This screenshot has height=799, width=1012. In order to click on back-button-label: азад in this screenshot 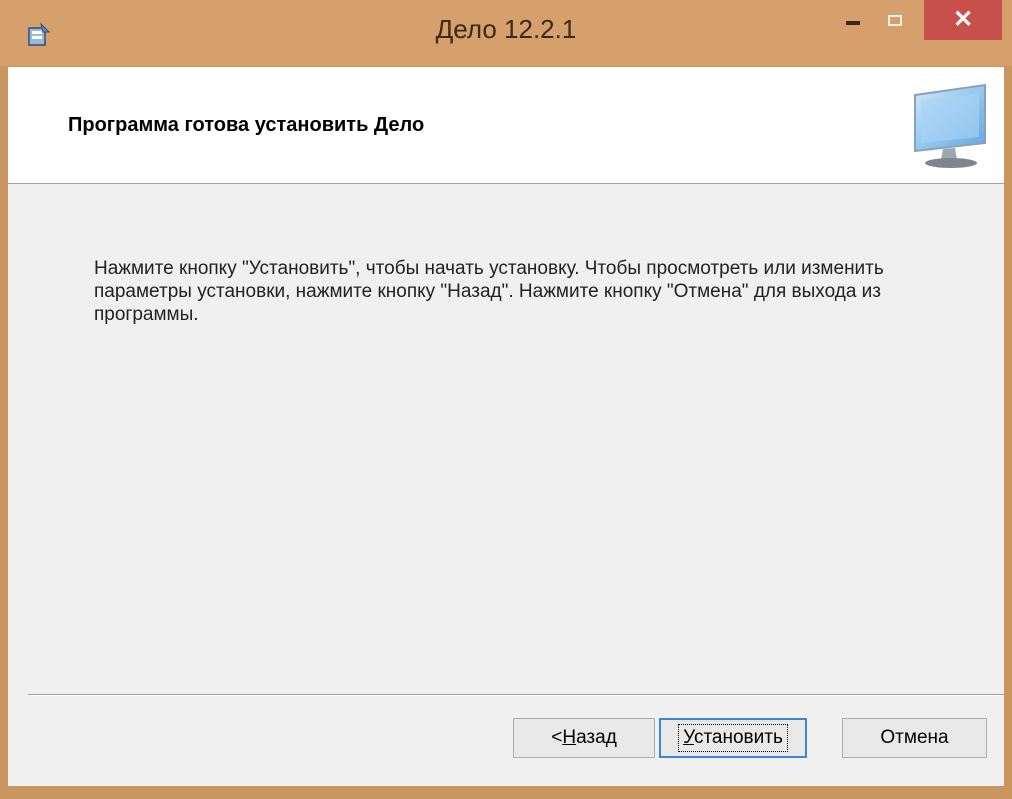, I will do `click(596, 737)`.